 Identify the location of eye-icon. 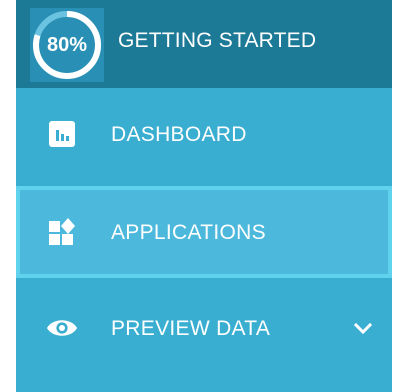
(62, 328).